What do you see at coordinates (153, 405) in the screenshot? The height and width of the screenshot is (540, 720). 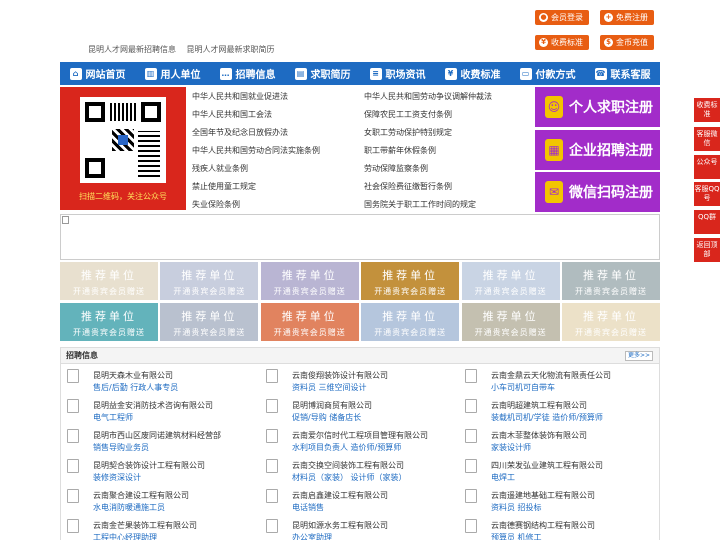 I see `company-name-link: 昆明益金安消防技术咨询有限公司` at bounding box center [153, 405].